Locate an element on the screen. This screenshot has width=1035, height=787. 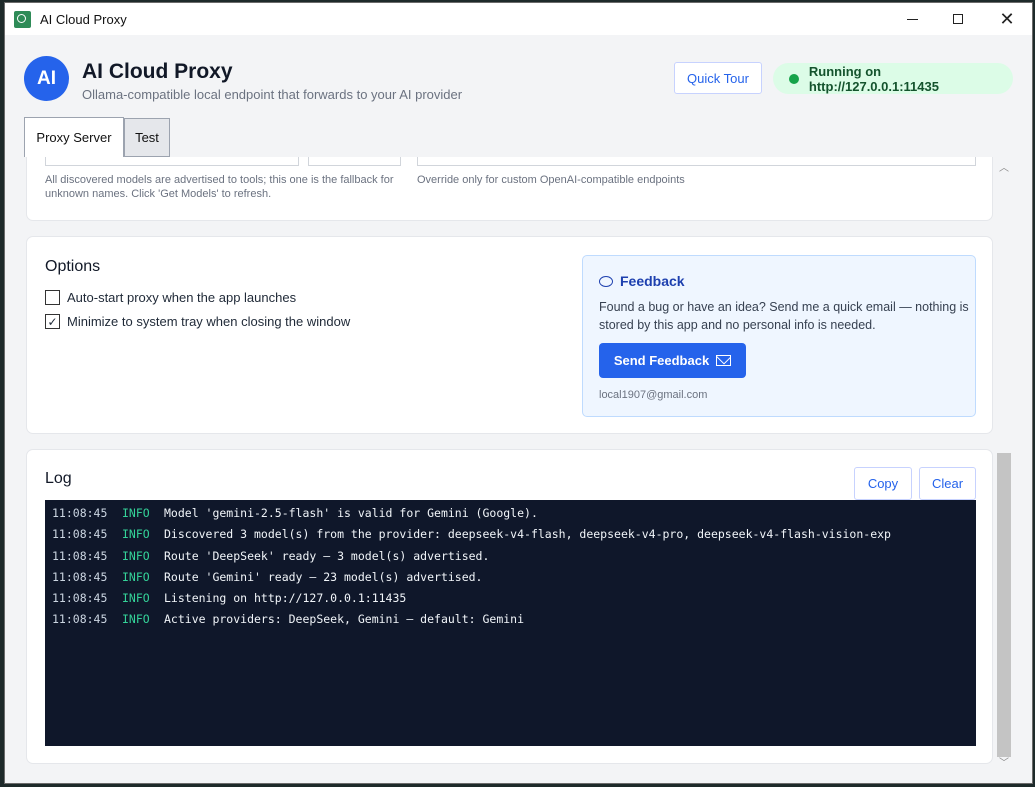
app-logo: AI is located at coordinates (46, 78).